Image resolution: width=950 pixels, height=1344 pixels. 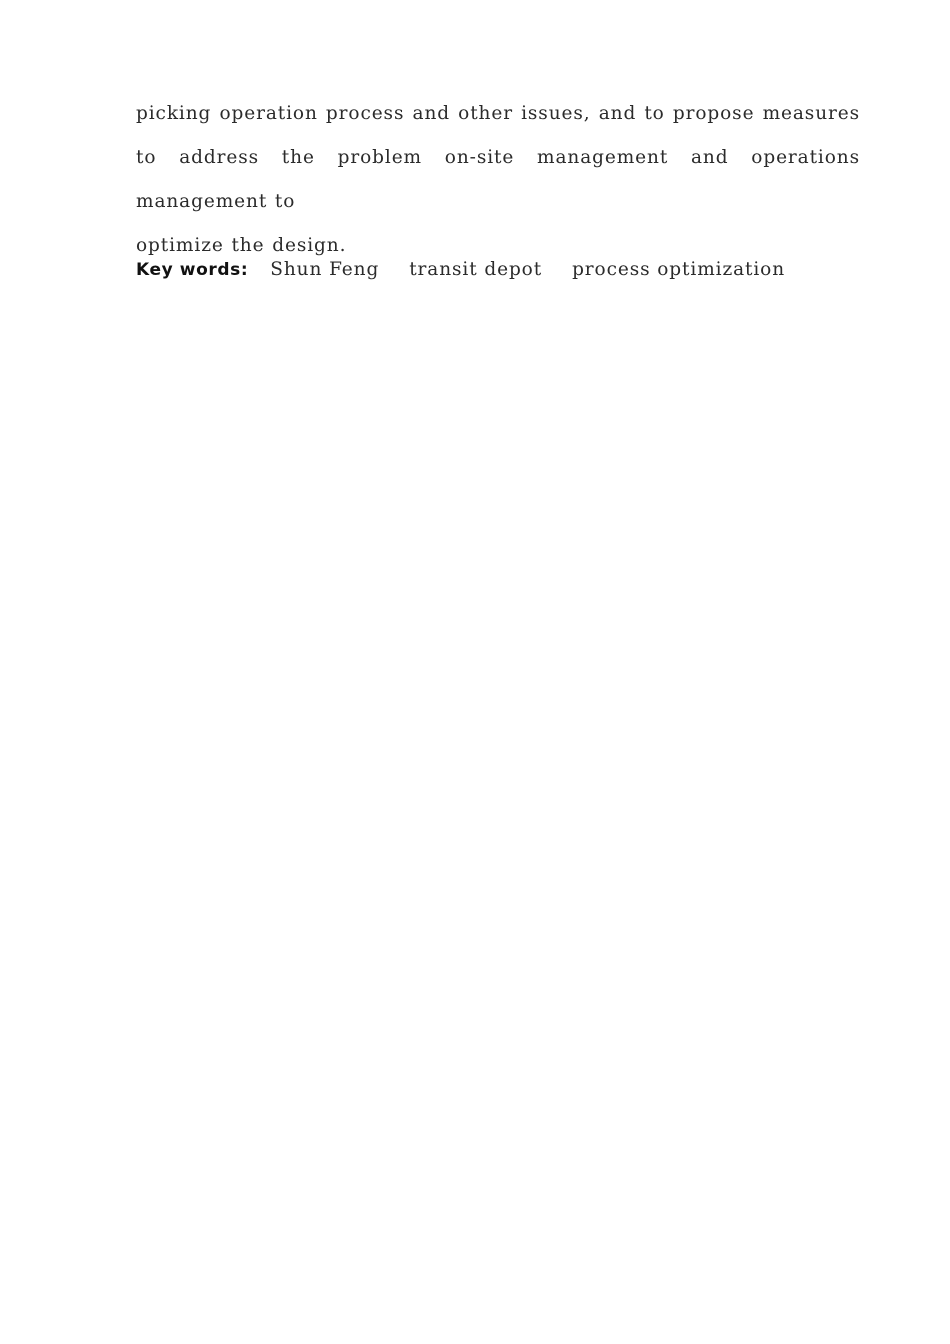 I want to click on keywords-label: Key words:, so click(x=192, y=270).